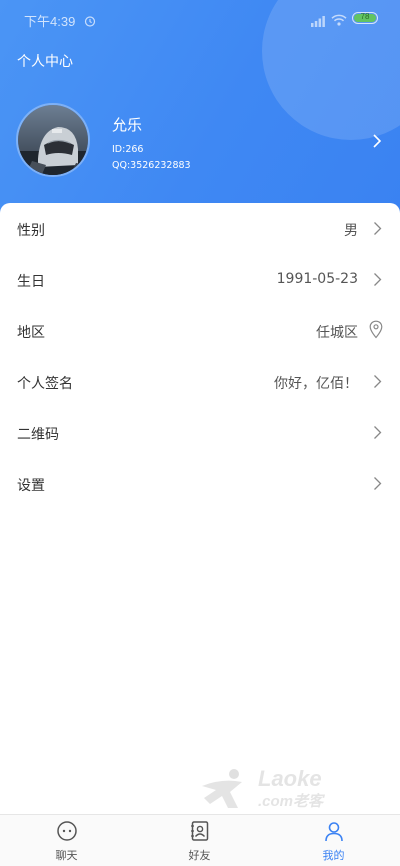  Describe the element at coordinates (316, 384) in the screenshot. I see `row-value: 你好，亿佰！` at that location.